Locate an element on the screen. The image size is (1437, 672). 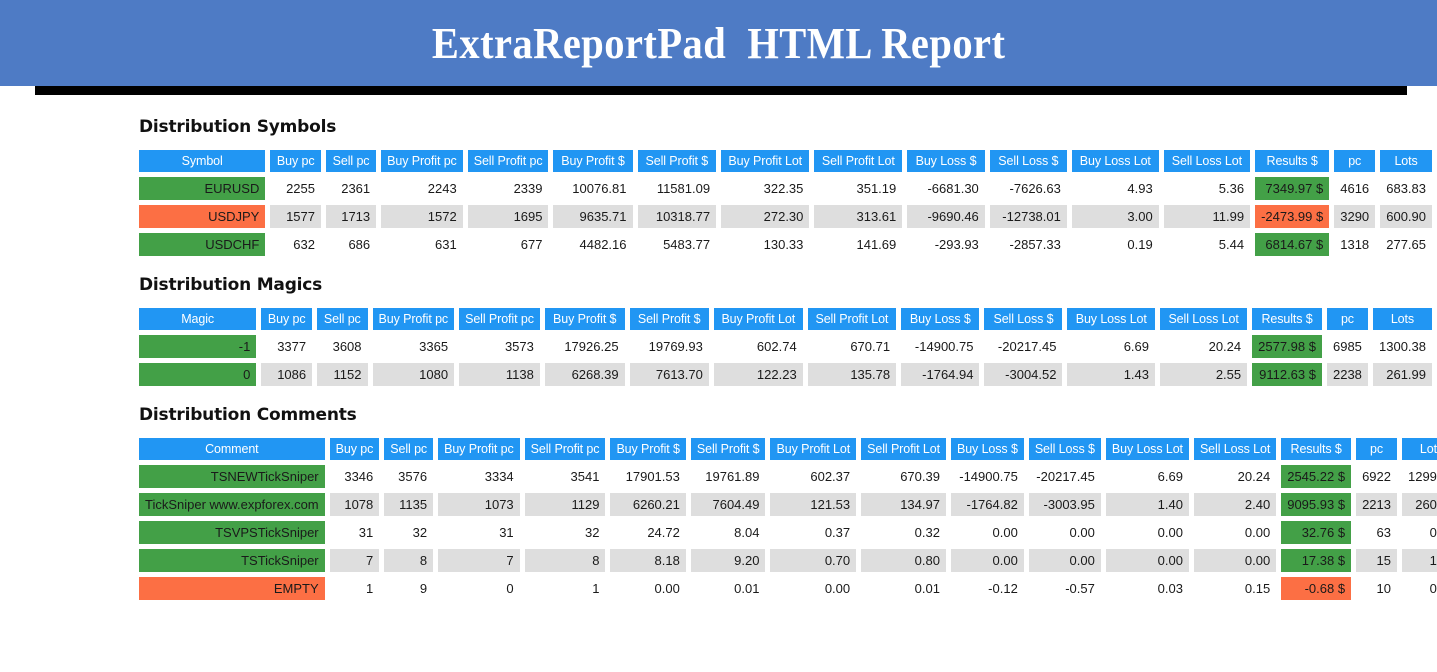
column-header-magic: Magic is located at coordinates (198, 319).